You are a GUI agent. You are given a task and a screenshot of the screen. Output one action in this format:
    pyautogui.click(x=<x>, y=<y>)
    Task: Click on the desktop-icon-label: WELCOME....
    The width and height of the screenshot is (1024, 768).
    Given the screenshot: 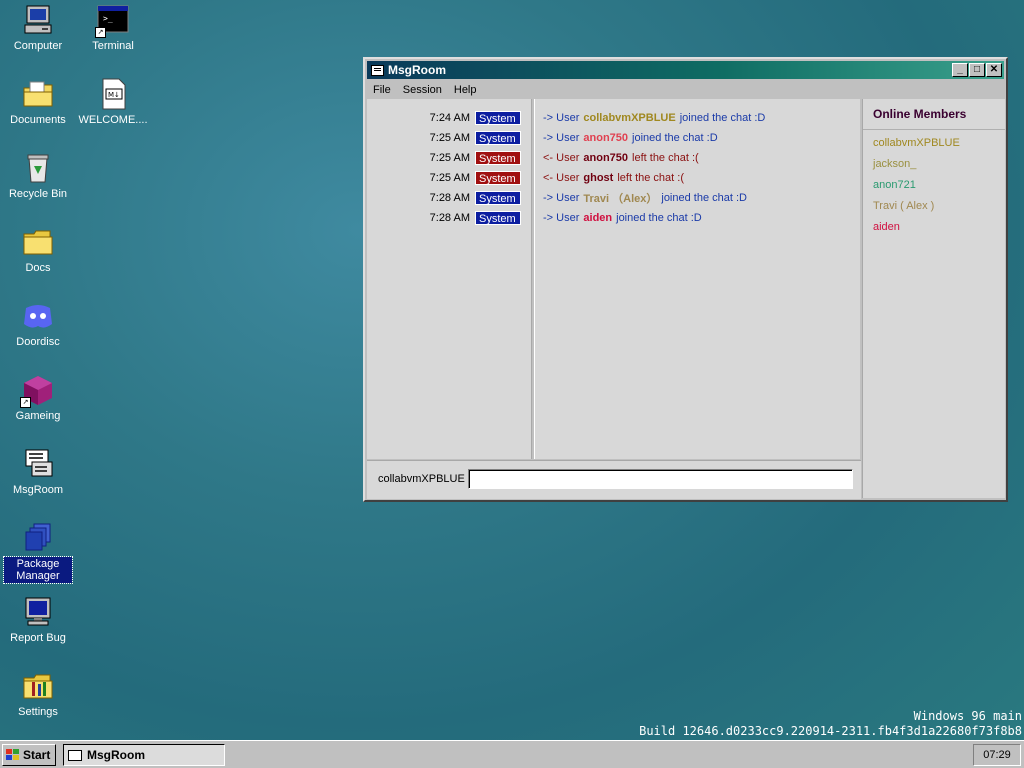 What is the action you would take?
    pyautogui.click(x=113, y=120)
    